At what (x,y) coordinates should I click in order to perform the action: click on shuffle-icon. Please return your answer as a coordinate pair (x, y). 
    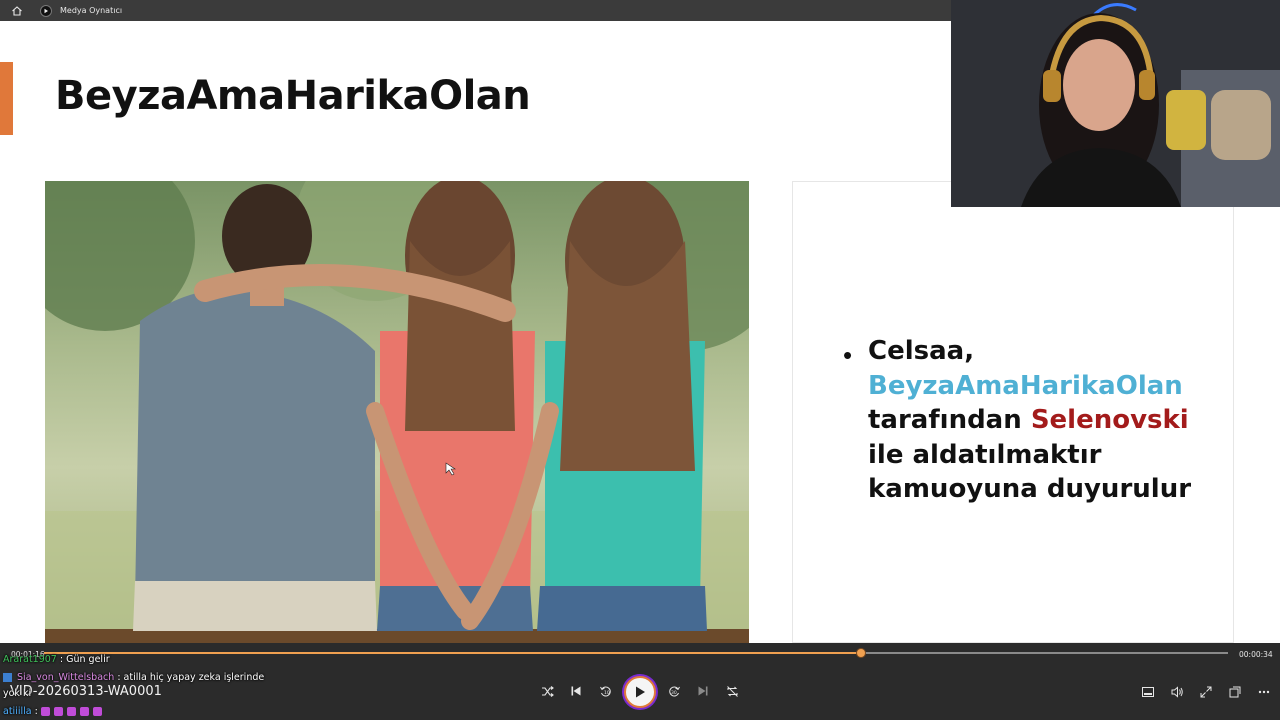
    Looking at the image, I should click on (547, 691).